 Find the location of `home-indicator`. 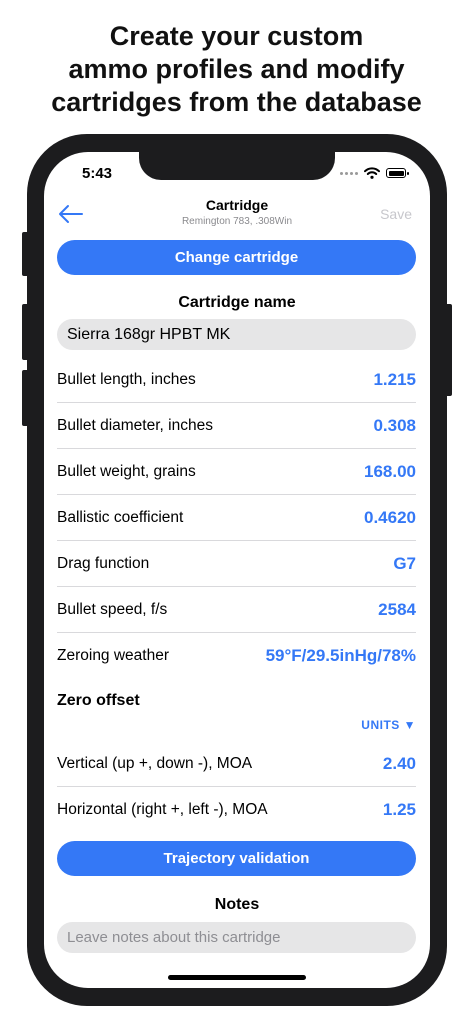

home-indicator is located at coordinates (237, 977).